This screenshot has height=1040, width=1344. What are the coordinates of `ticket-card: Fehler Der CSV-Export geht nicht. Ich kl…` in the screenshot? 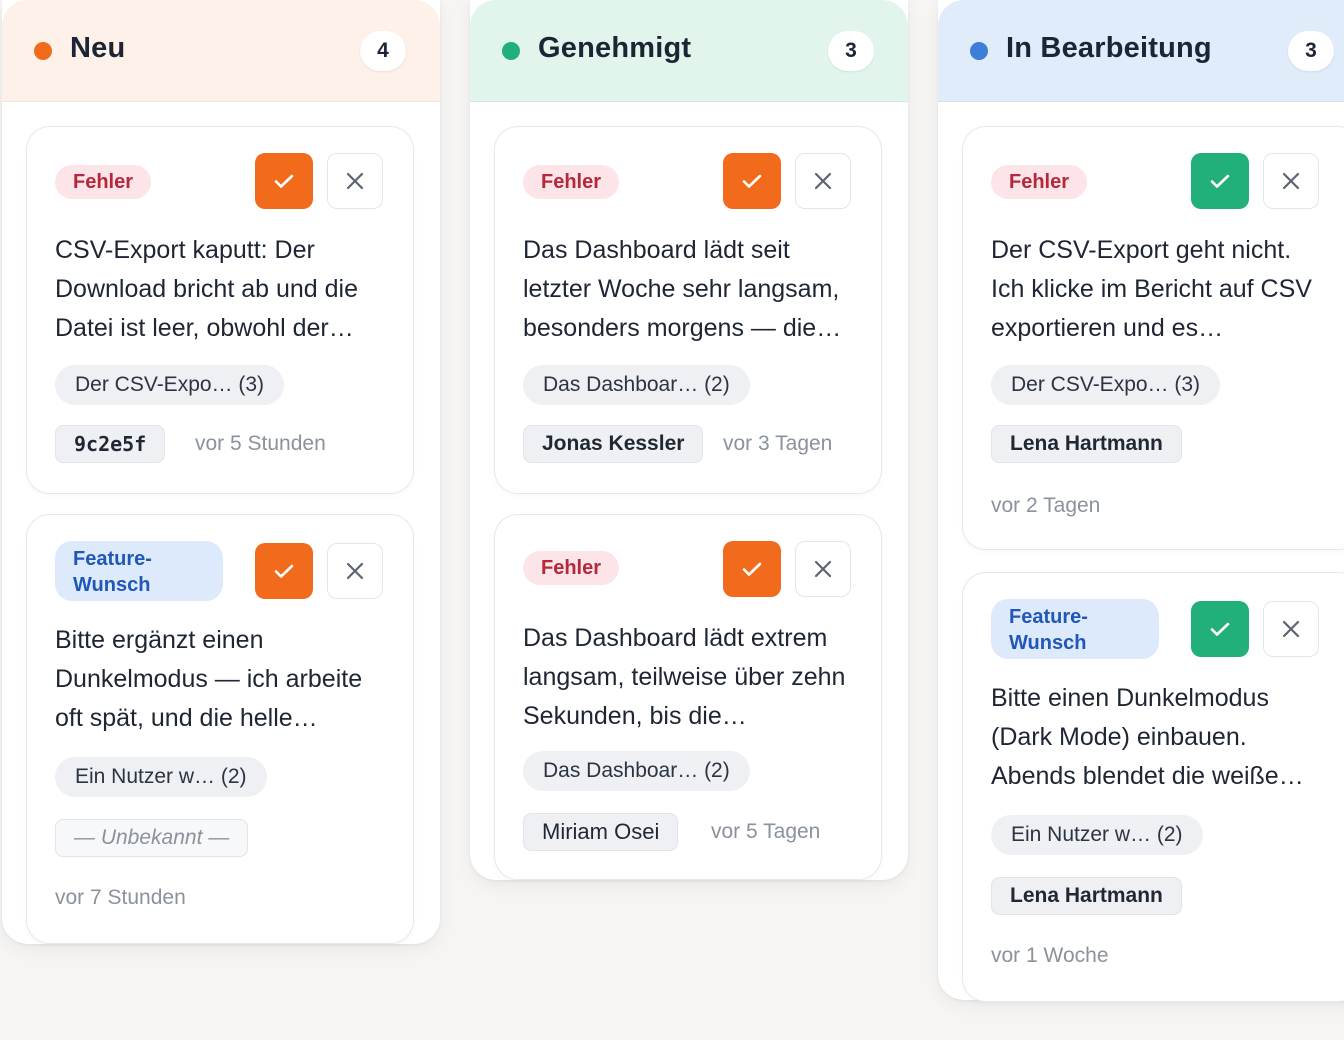 It's located at (1153, 338).